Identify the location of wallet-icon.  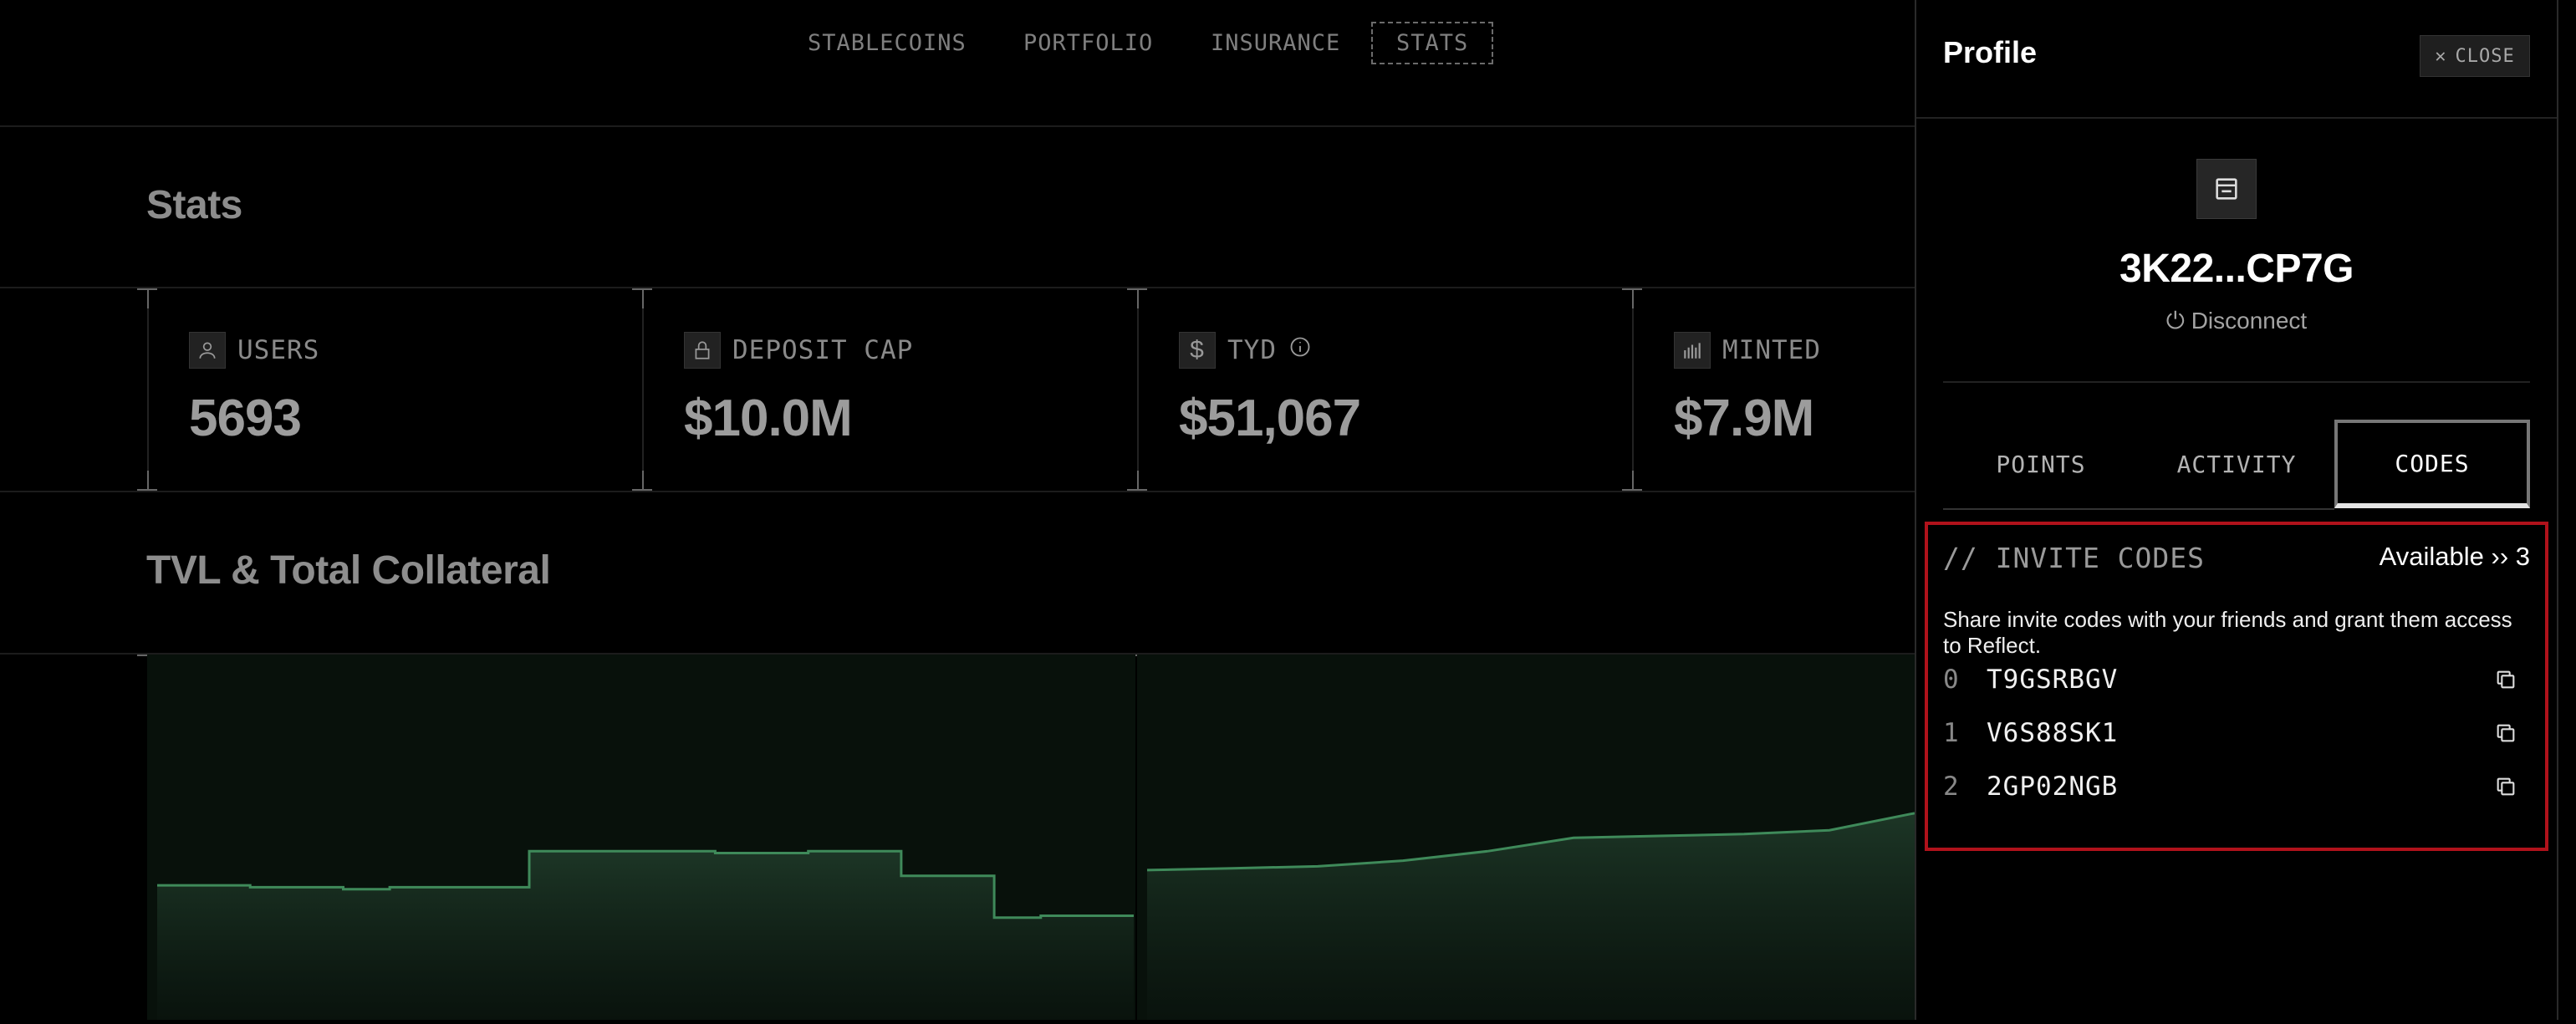
(2226, 189).